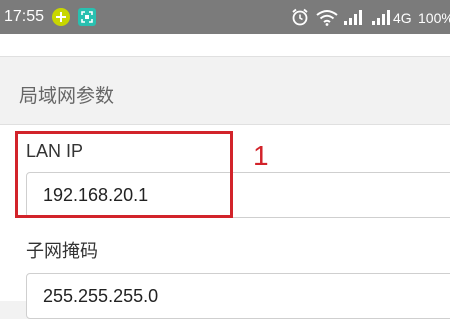 This screenshot has height=319, width=450. Describe the element at coordinates (381, 19) in the screenshot. I see `signal-4g-icon` at that location.